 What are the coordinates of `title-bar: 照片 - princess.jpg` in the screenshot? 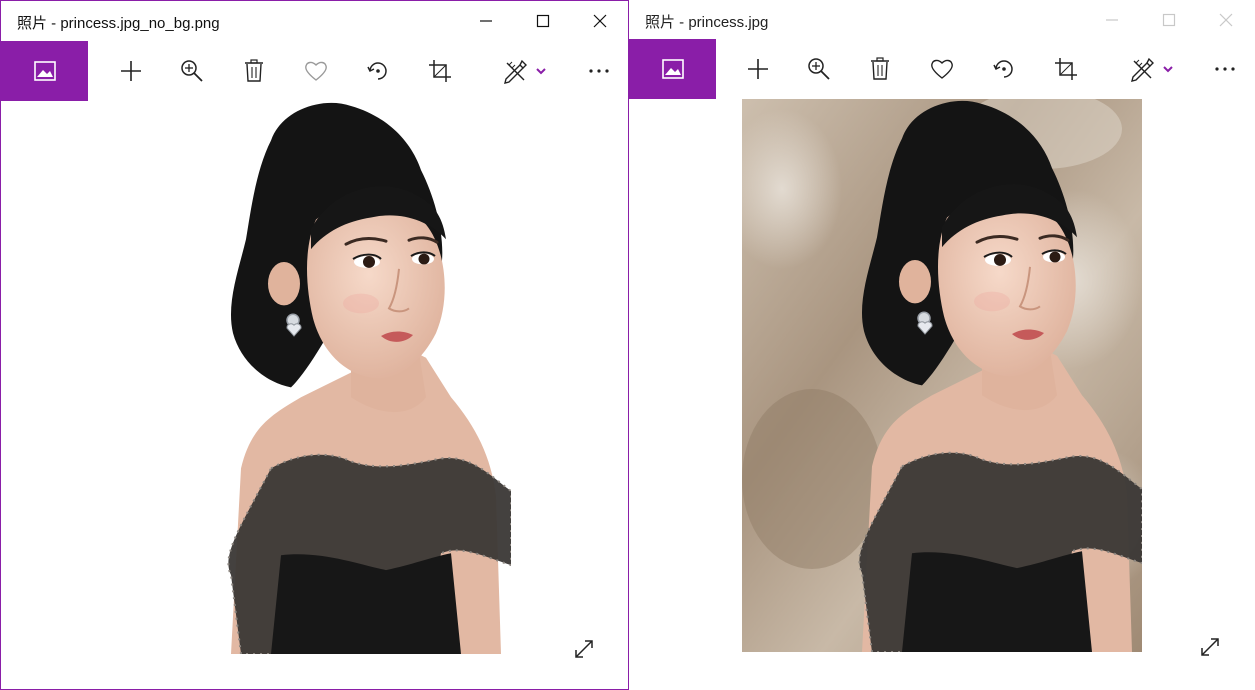 It's located at (942, 20).